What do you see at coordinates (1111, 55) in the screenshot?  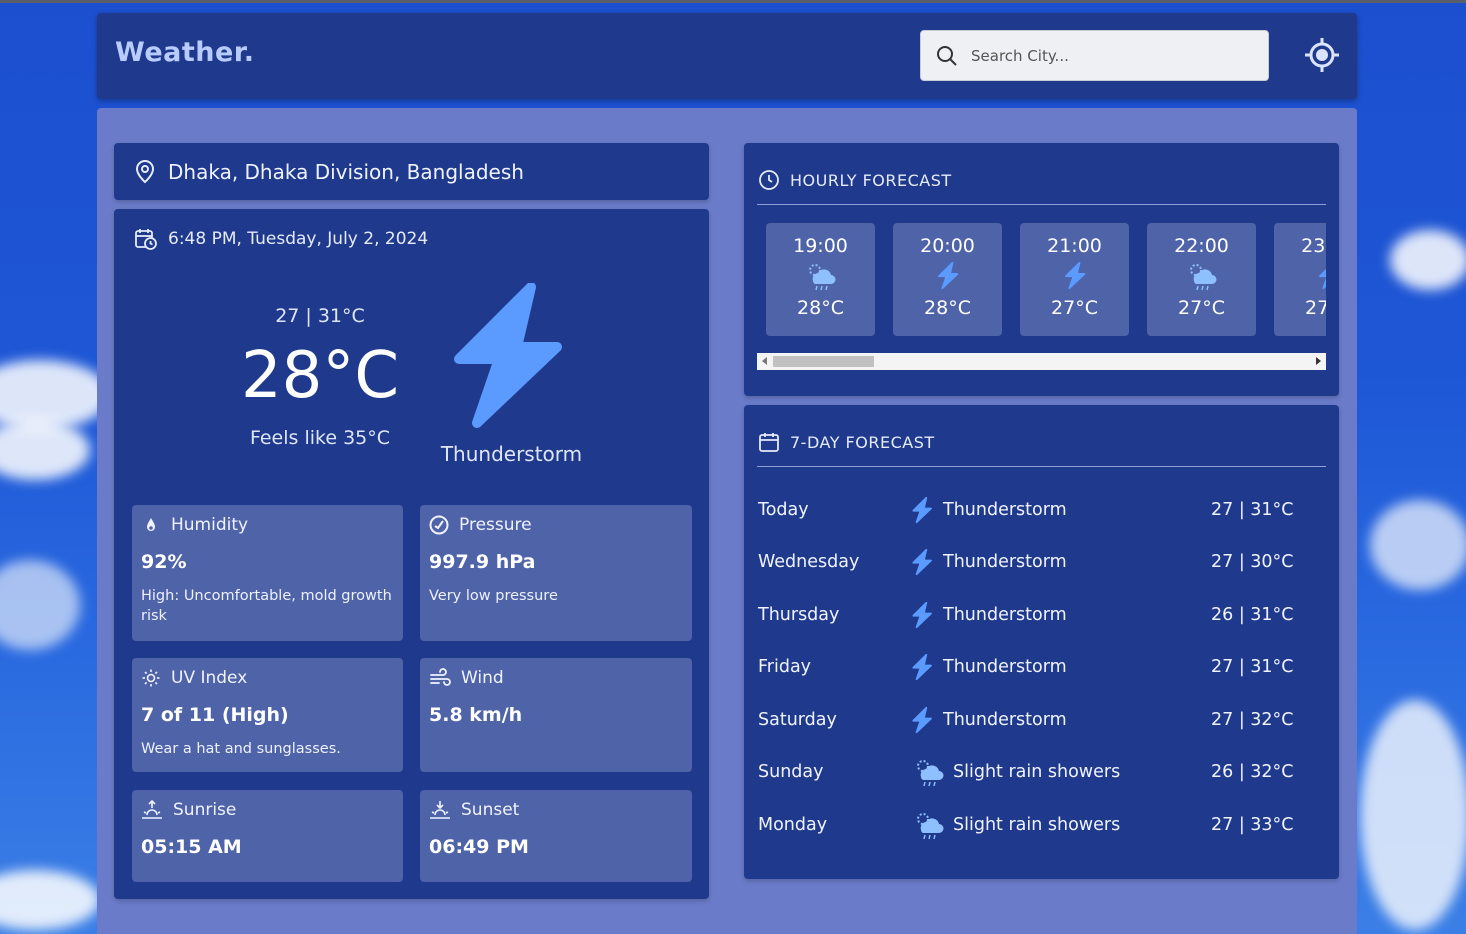 I see `search-input` at bounding box center [1111, 55].